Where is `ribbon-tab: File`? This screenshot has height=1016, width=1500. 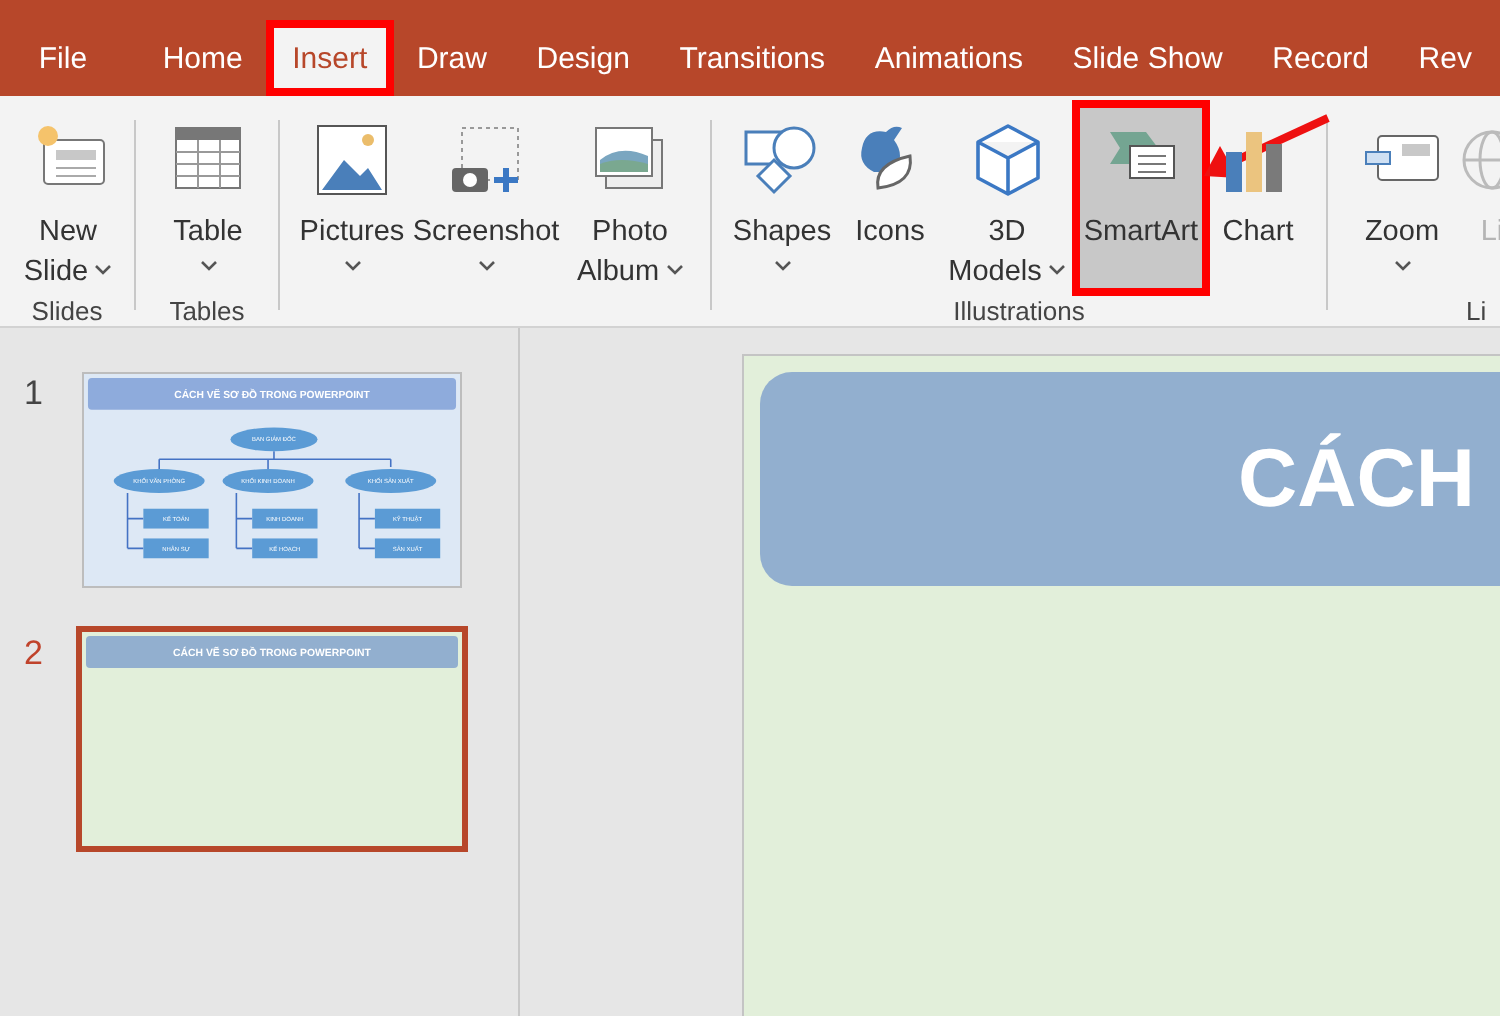
ribbon-tab: File is located at coordinates (63, 58).